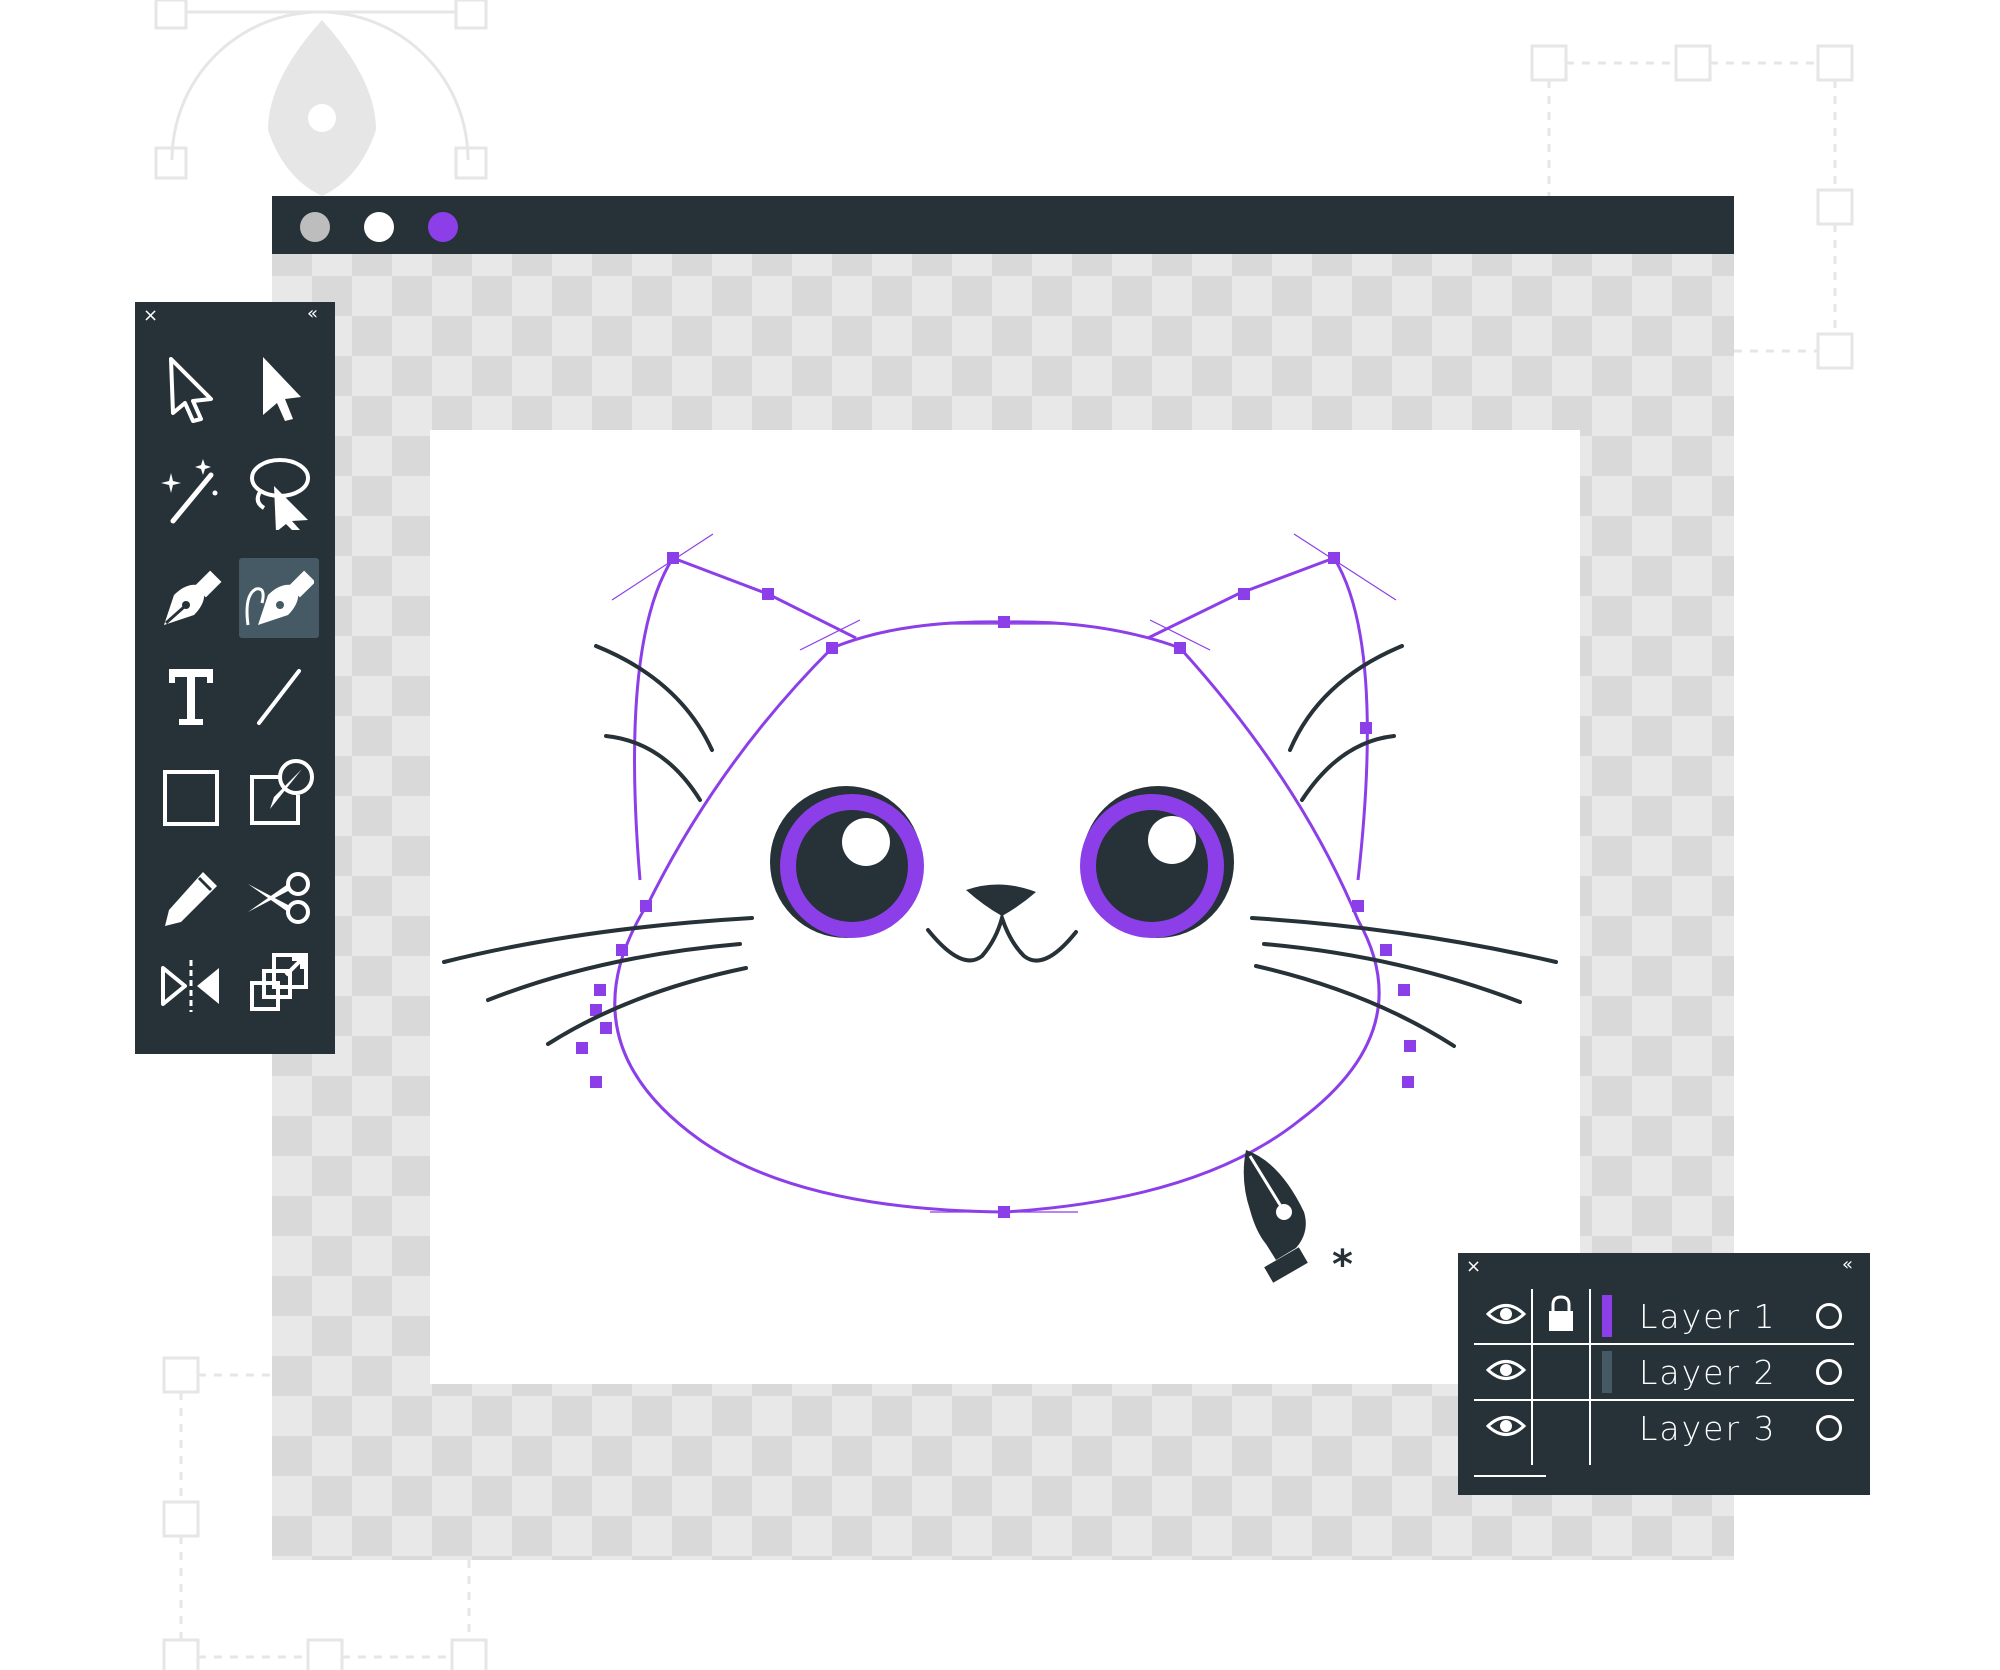 The image size is (2000, 1670). Describe the element at coordinates (1002, 937) in the screenshot. I see `cat-mouth` at that location.